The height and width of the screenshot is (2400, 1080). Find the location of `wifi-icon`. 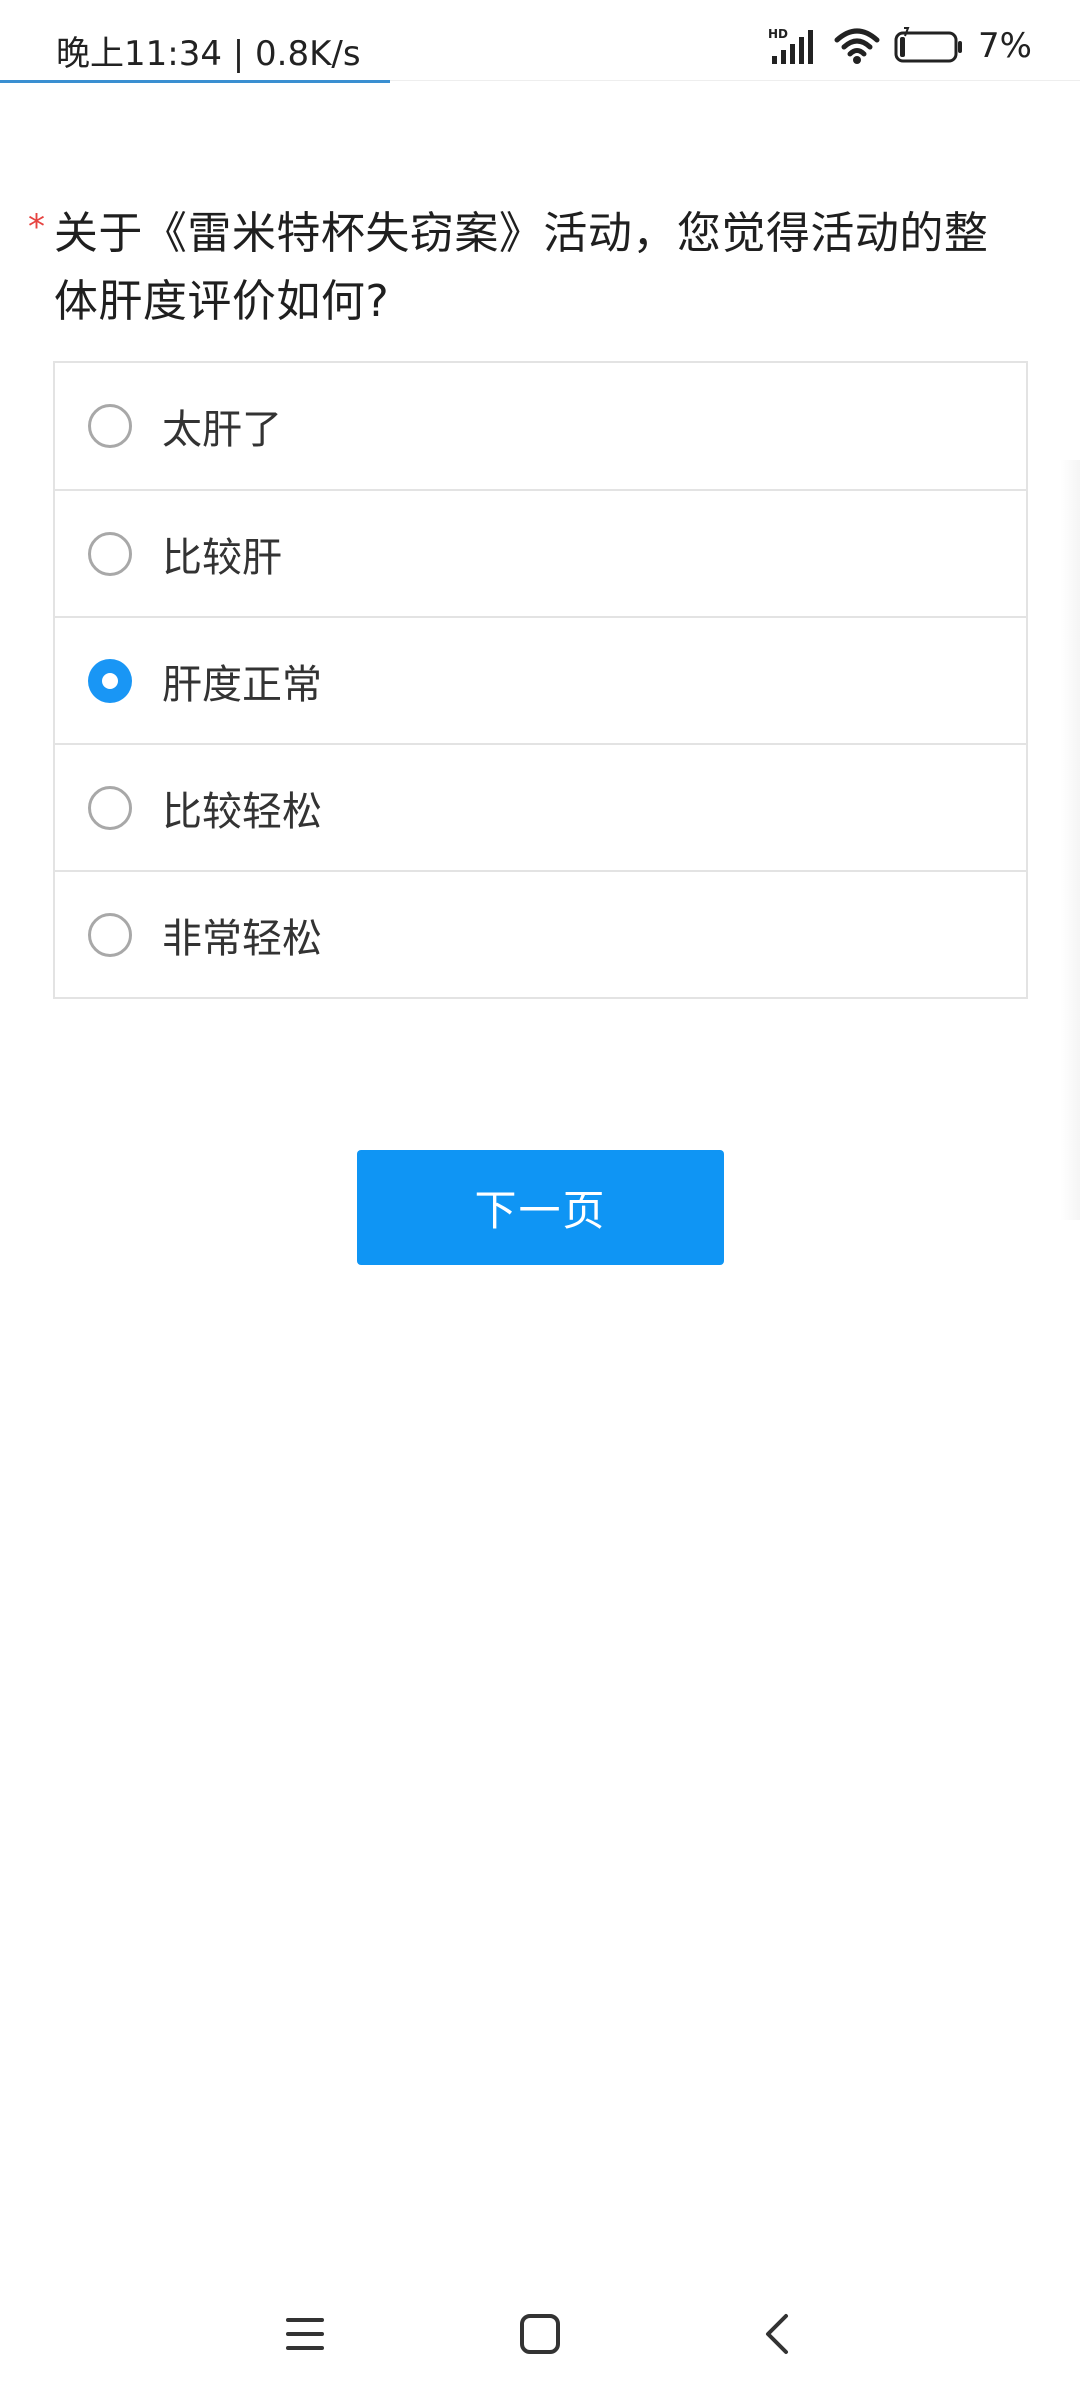

wifi-icon is located at coordinates (857, 46).